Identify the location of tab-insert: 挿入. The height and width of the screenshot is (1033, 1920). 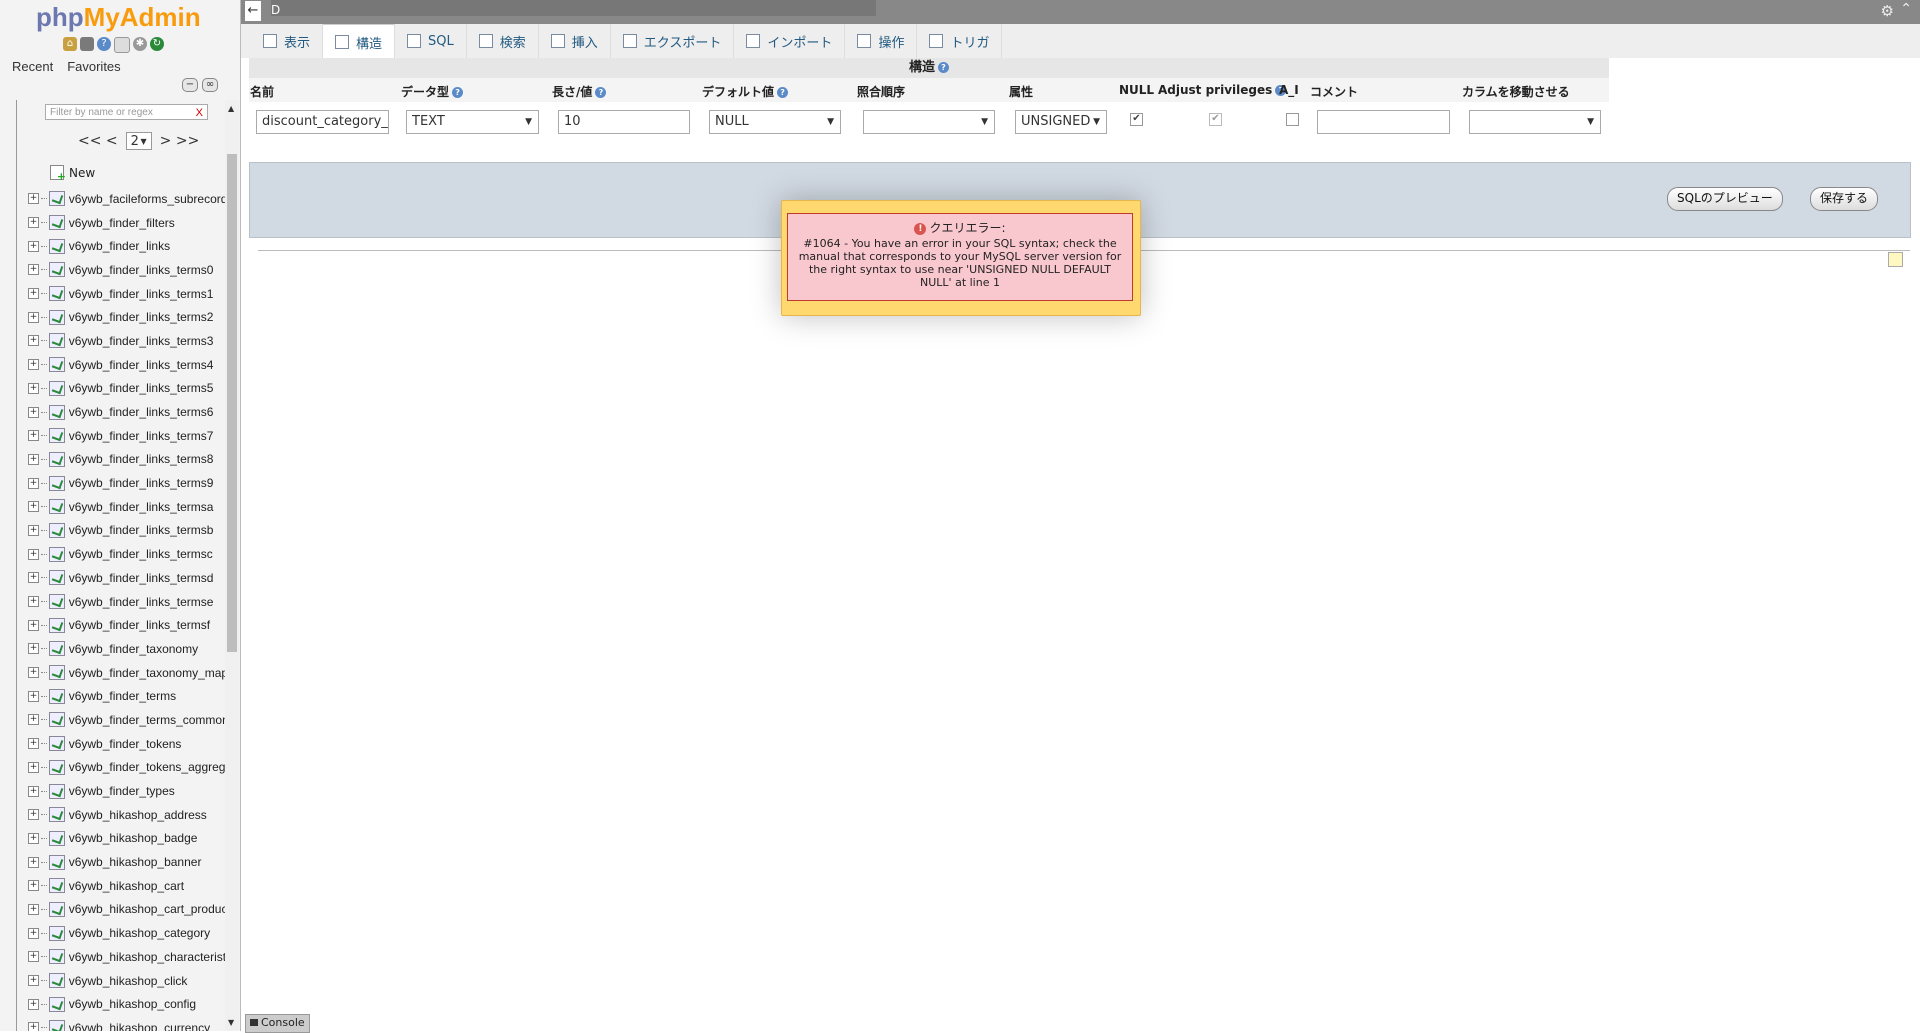
(575, 41).